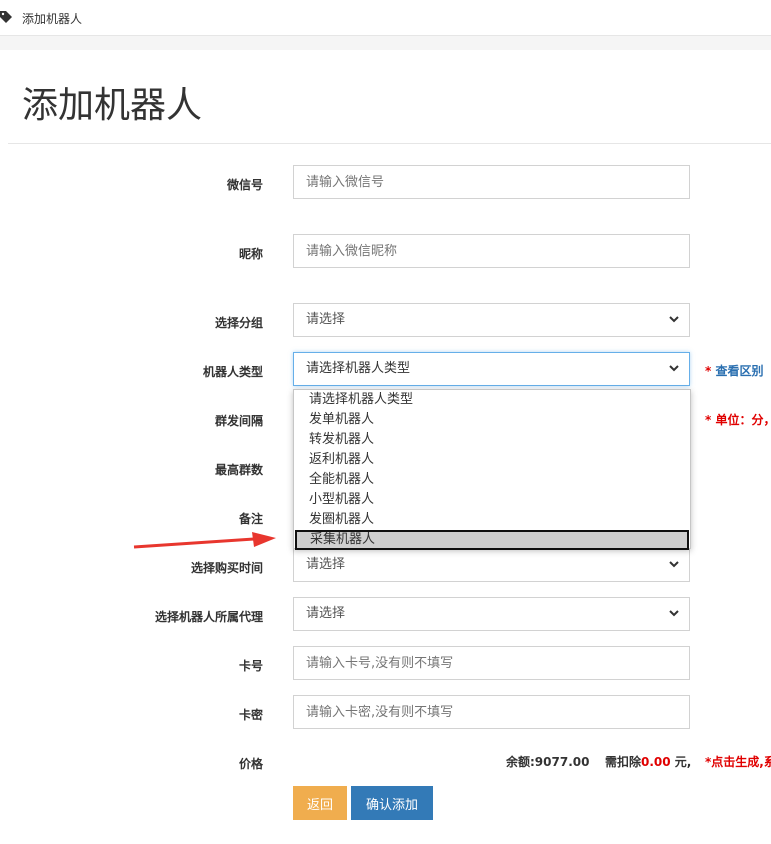  Describe the element at coordinates (204, 540) in the screenshot. I see `annotation-arrow` at that location.